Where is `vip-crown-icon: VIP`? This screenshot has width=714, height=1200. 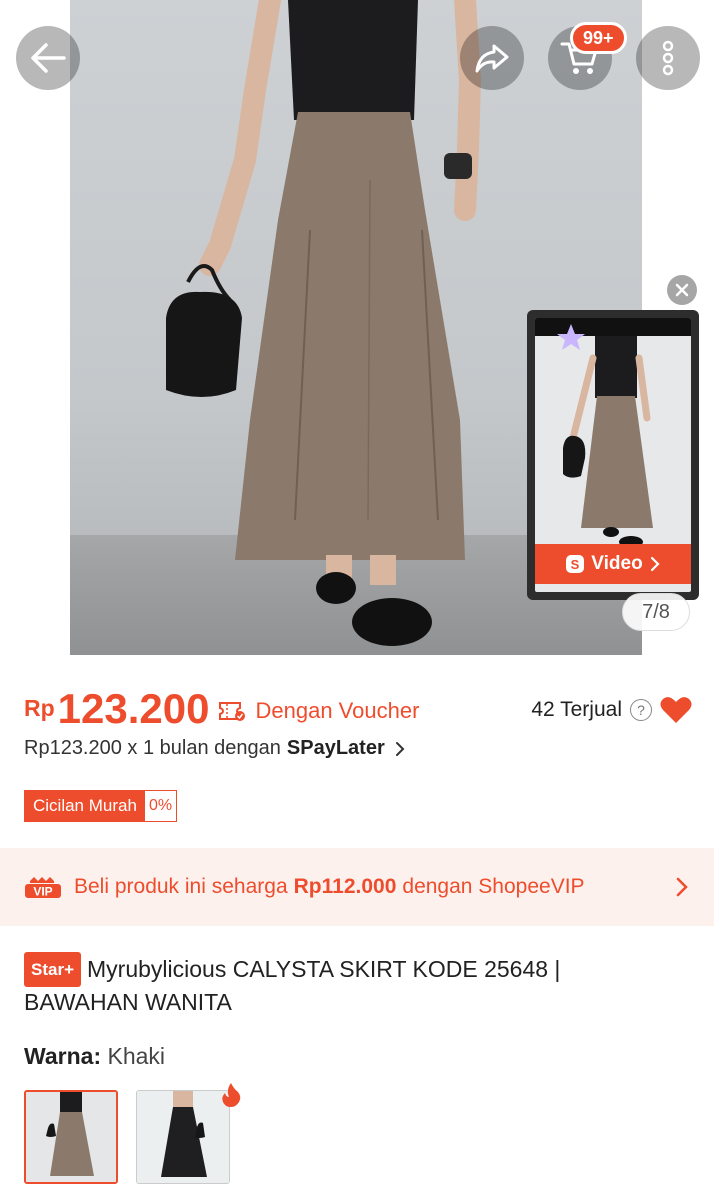
vip-crown-icon: VIP is located at coordinates (43, 888).